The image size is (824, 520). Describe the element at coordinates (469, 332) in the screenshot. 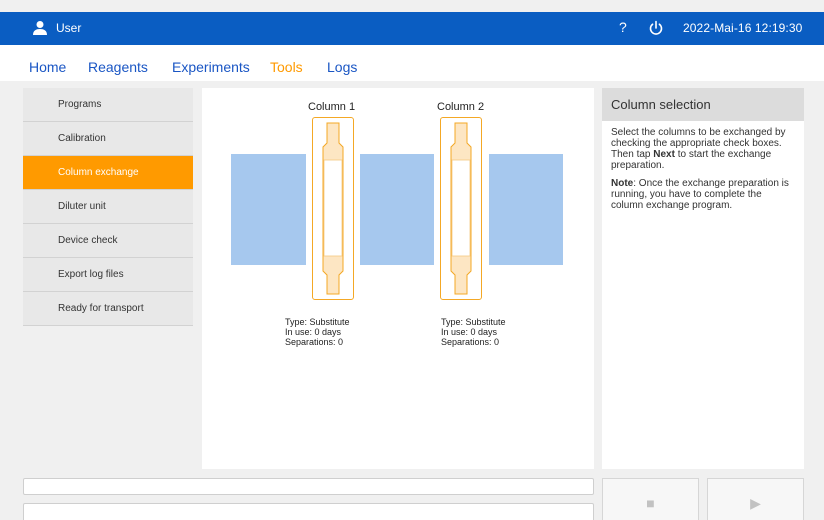

I see `column-2-in-use: In use: 0 days` at that location.